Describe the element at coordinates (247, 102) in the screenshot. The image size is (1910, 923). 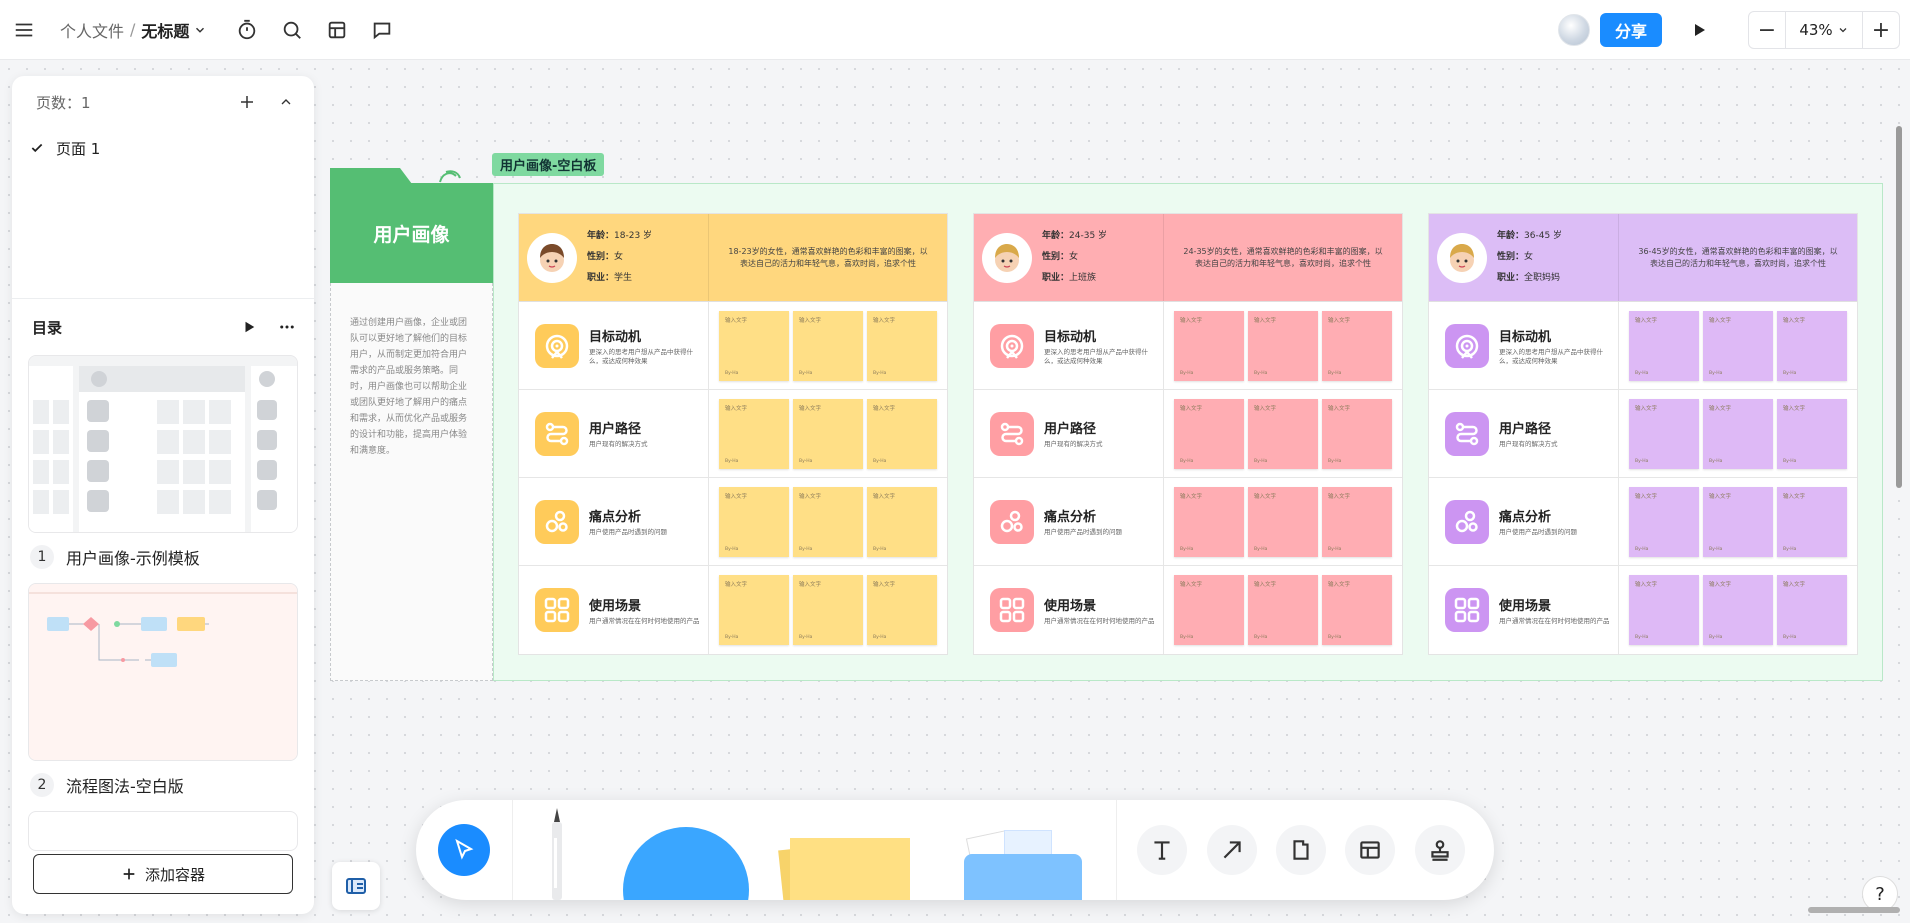
I see `add-page-icon` at that location.